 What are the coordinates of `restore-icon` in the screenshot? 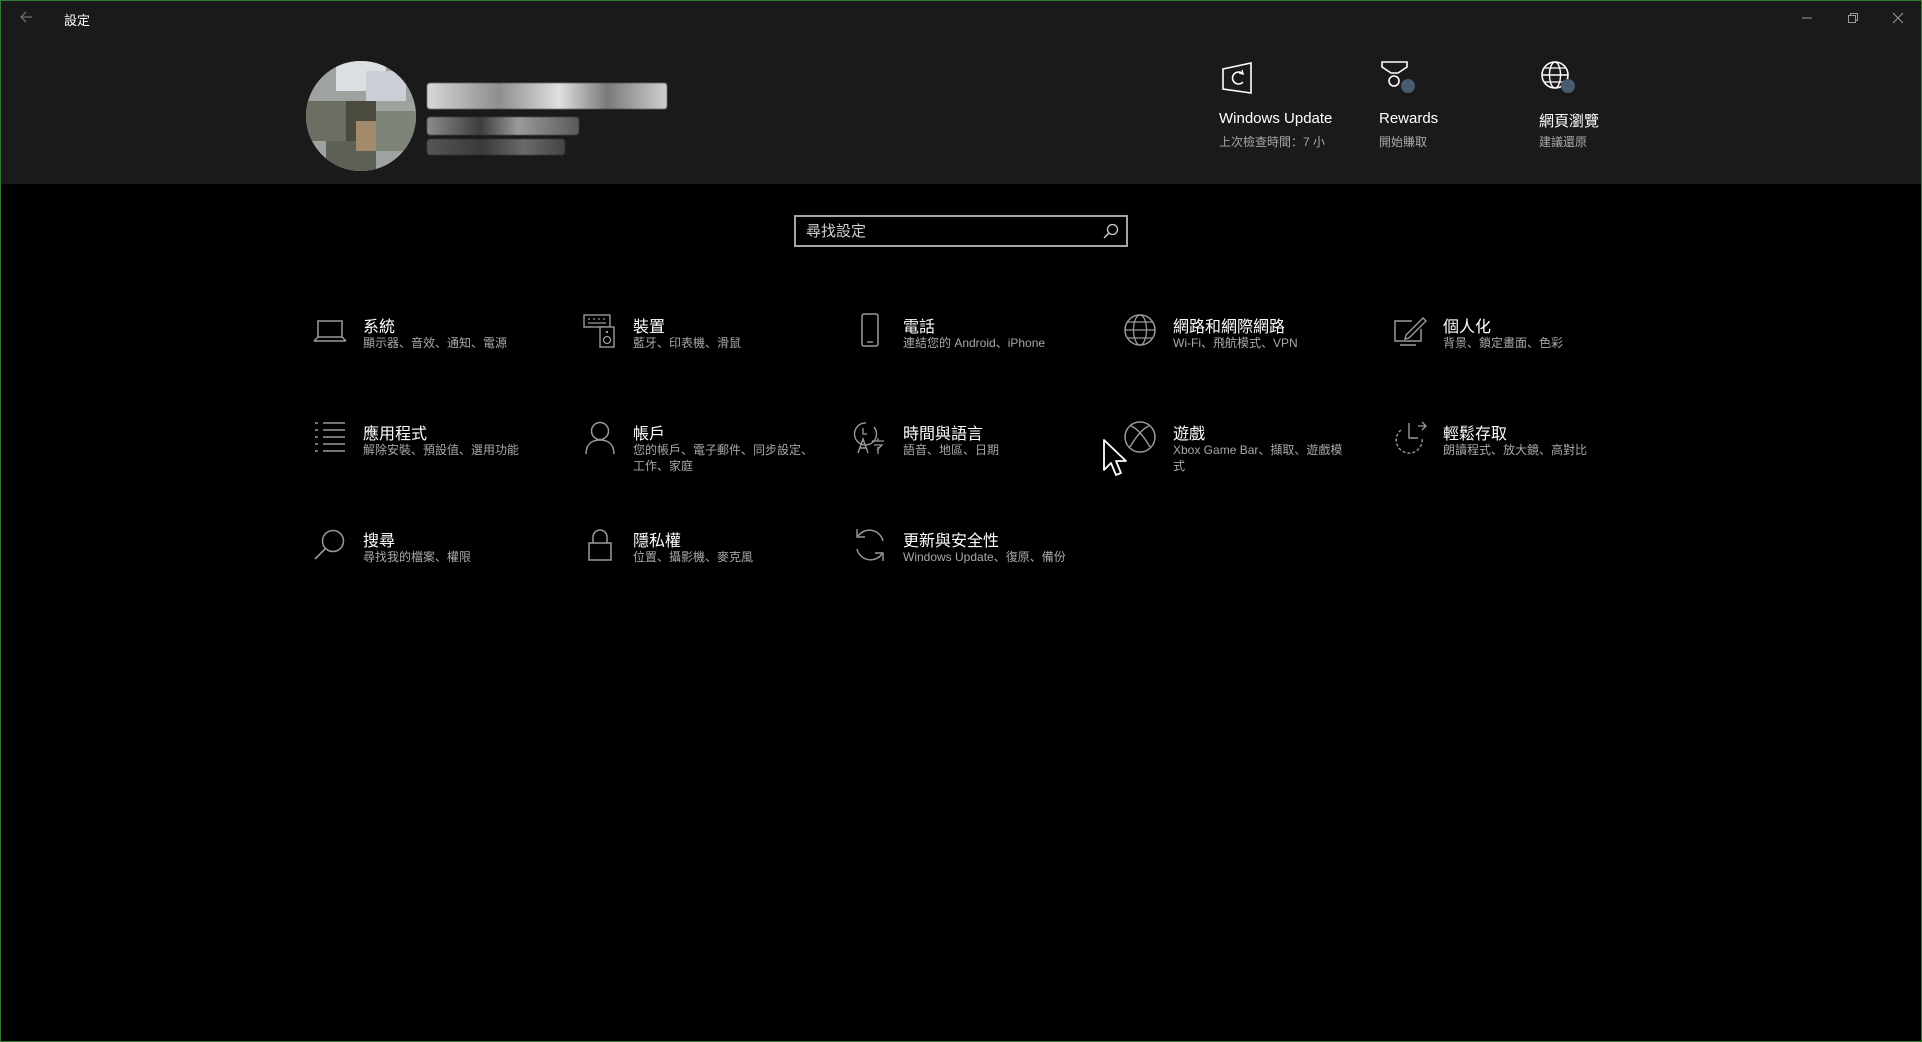 It's located at (1853, 18).